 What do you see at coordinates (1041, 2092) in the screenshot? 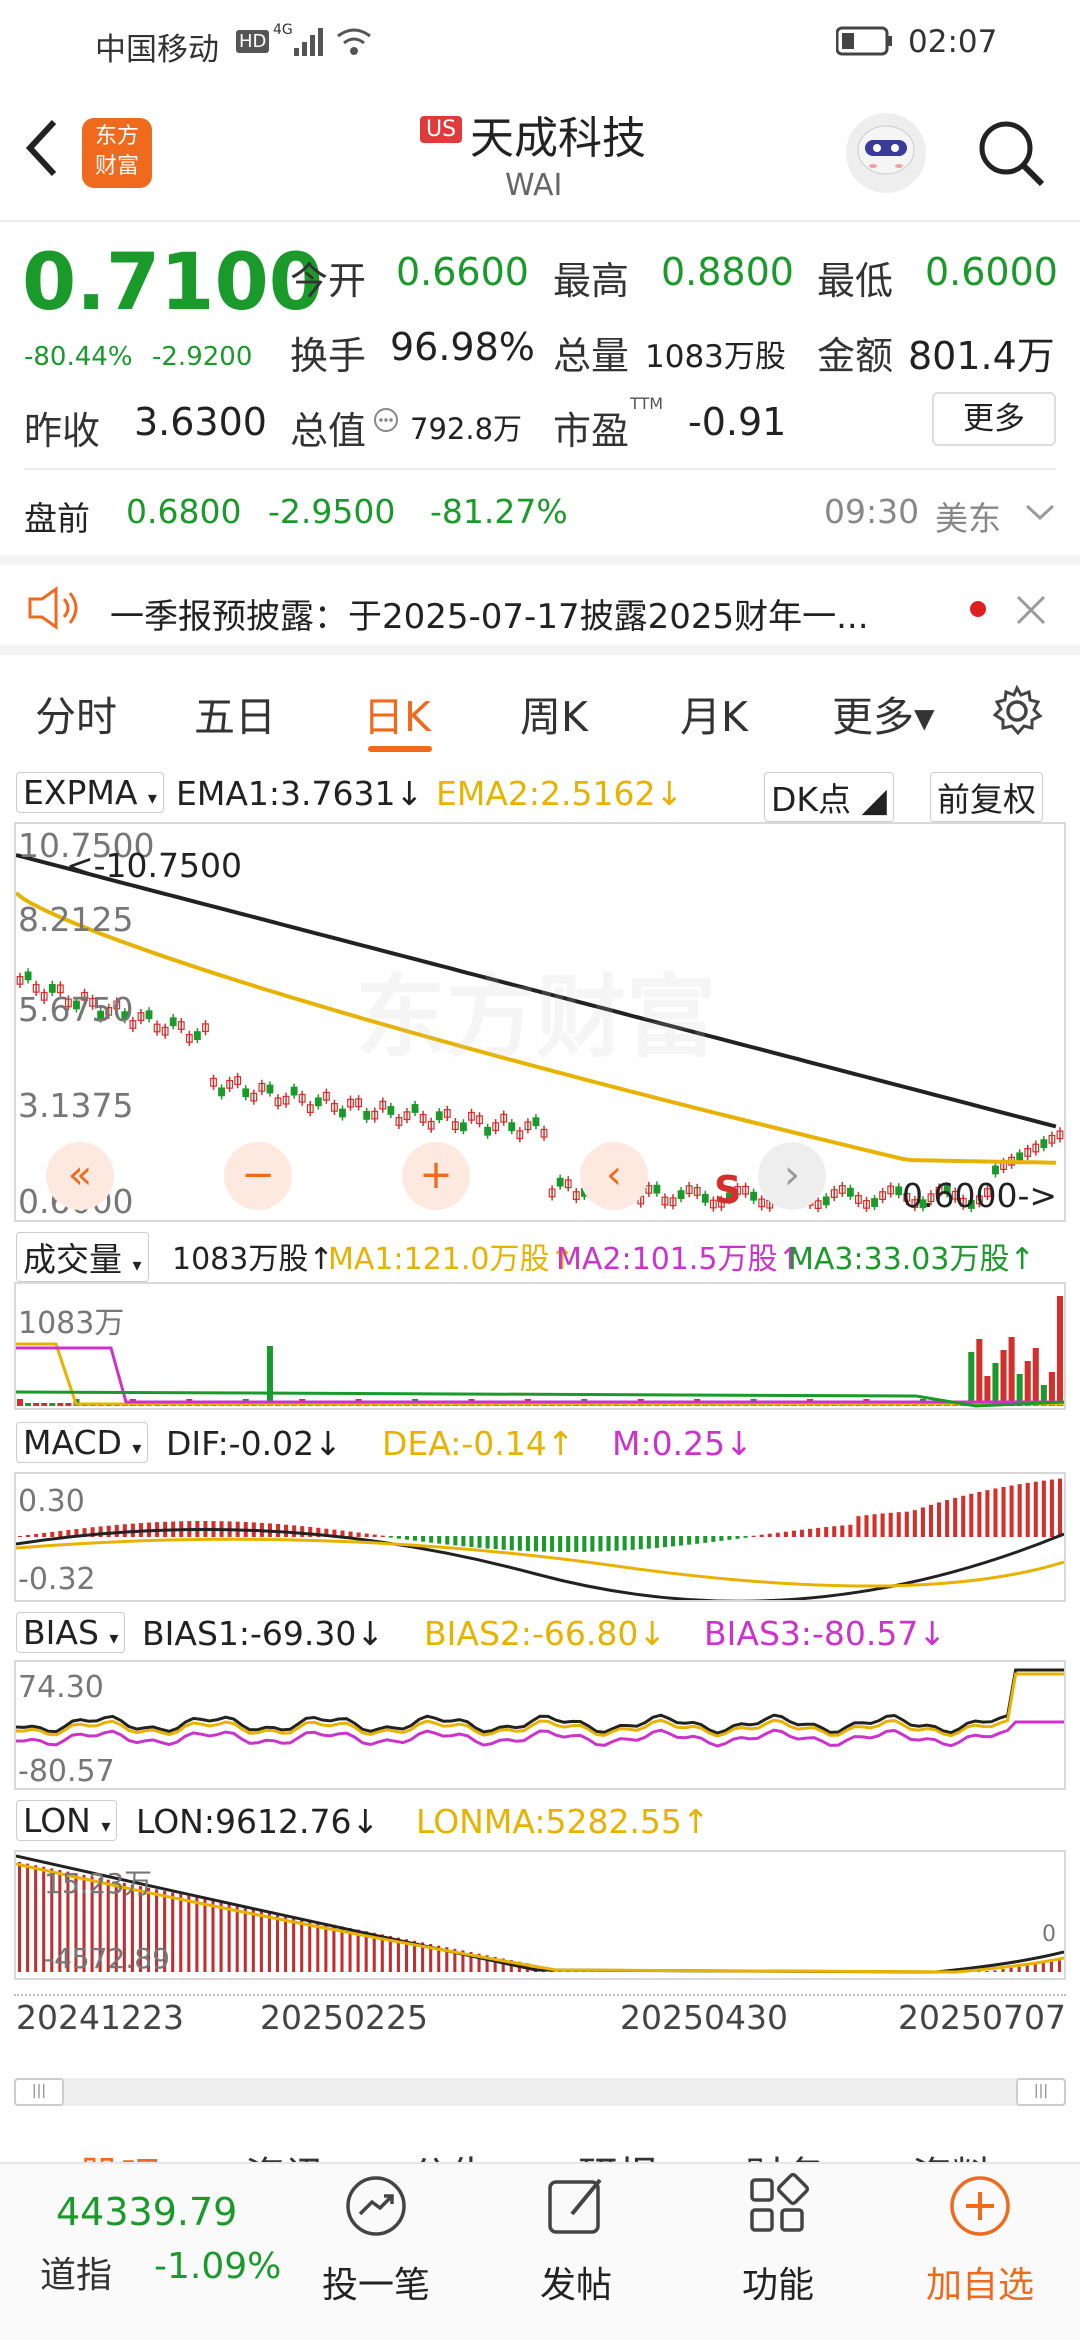
I see `range-handle-right: |||` at bounding box center [1041, 2092].